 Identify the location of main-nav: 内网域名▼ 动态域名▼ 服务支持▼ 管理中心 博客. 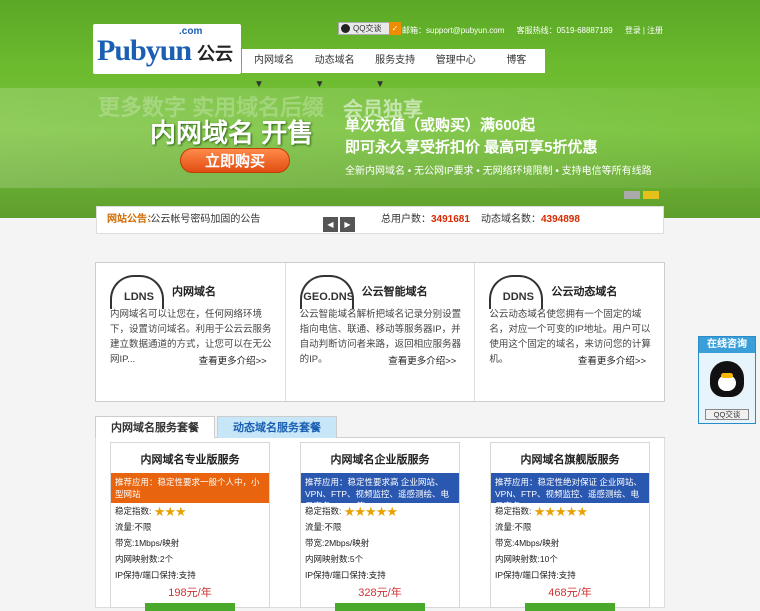
(393, 69).